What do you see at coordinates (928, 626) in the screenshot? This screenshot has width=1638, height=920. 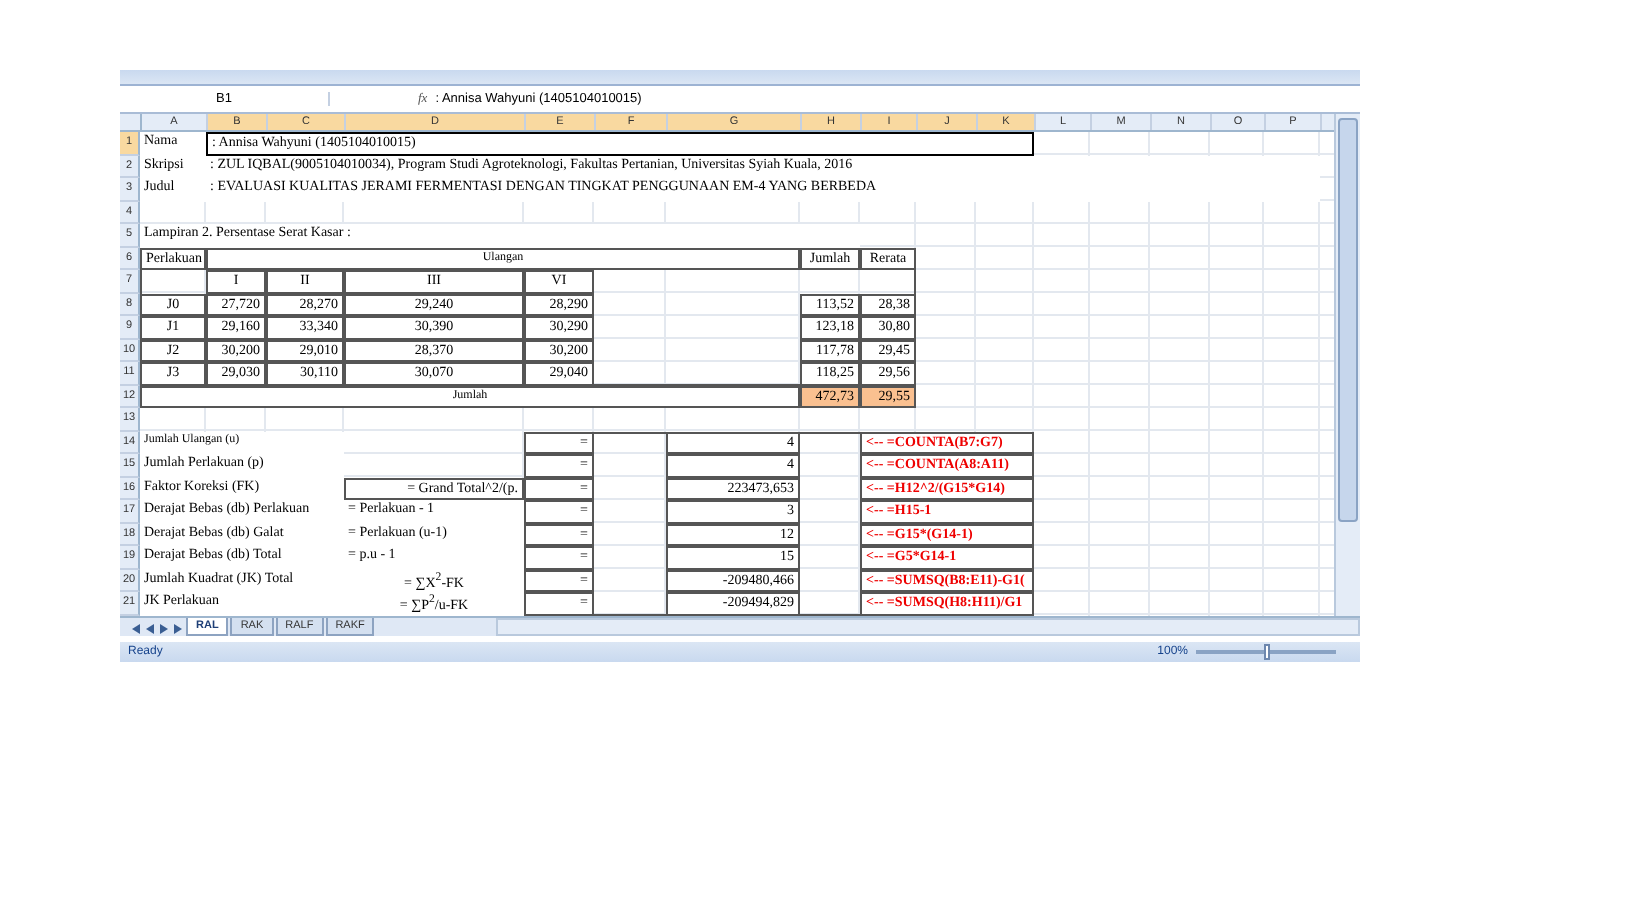 I see `horizontal-scrollbar` at bounding box center [928, 626].